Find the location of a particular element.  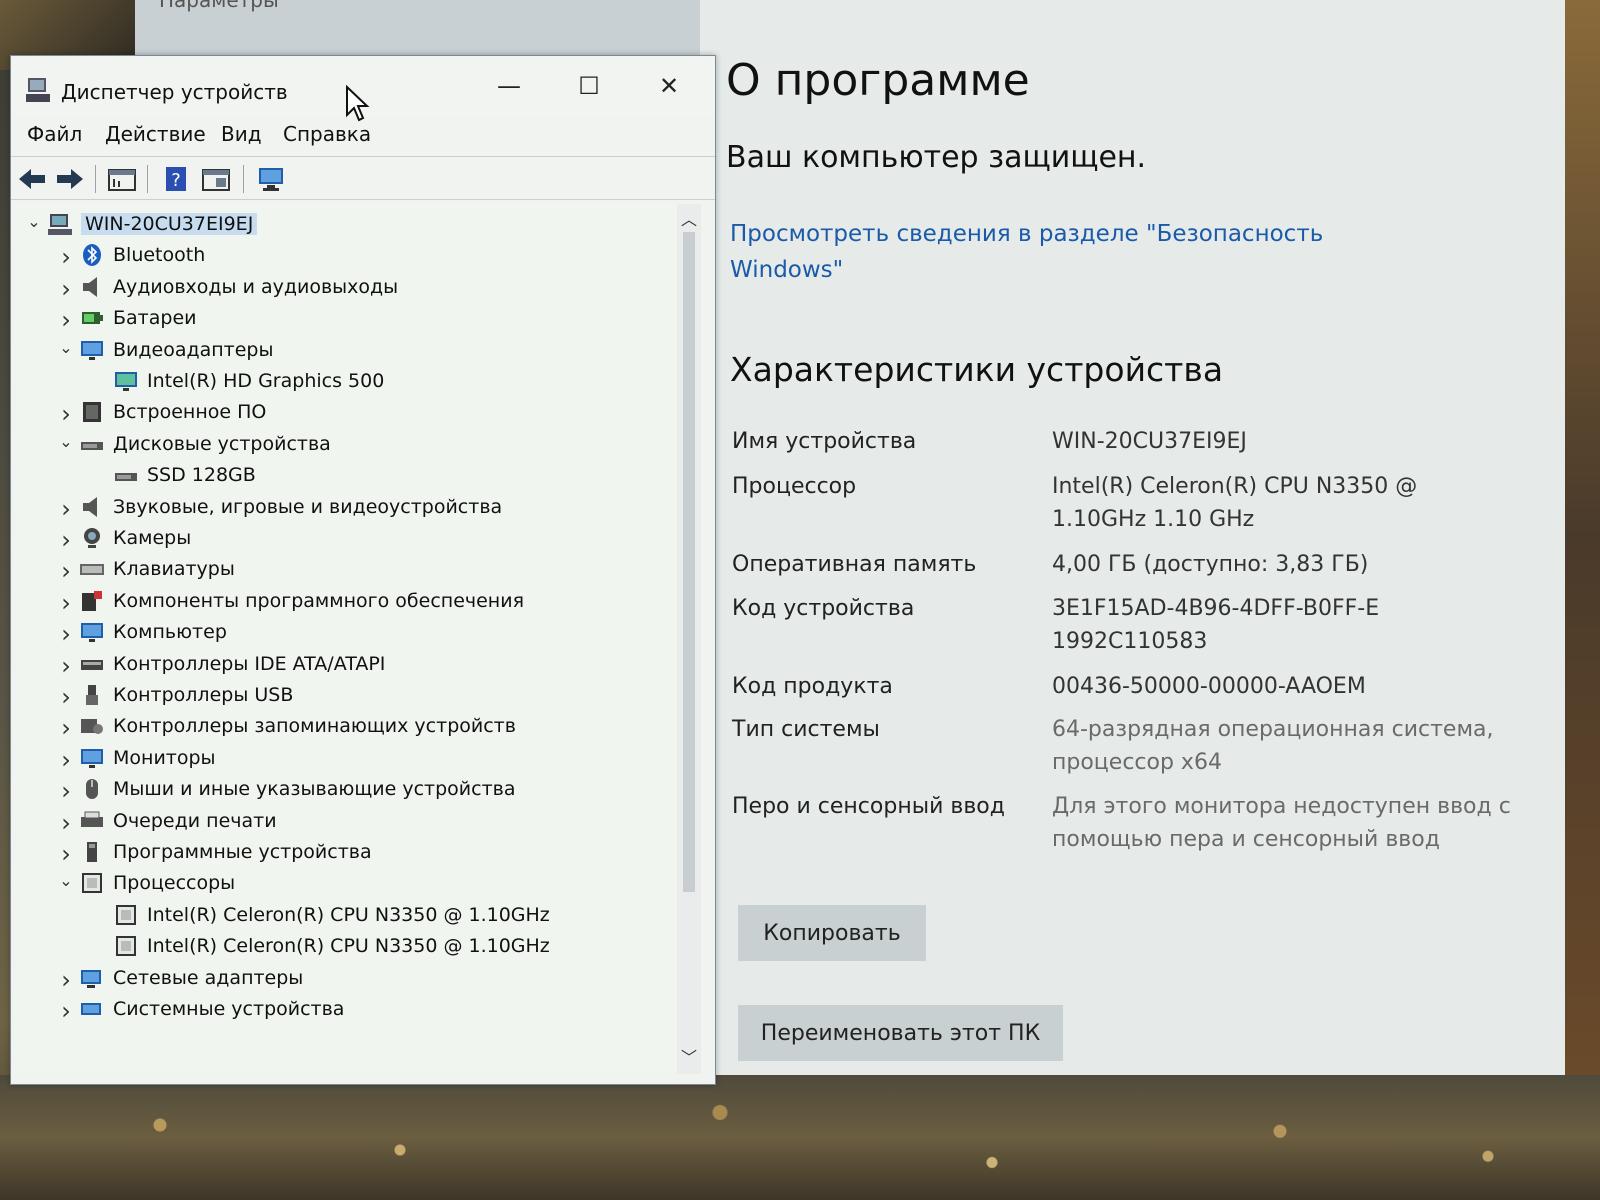

device-item: Intel(R) HD Graphics 500 is located at coordinates (373, 382).